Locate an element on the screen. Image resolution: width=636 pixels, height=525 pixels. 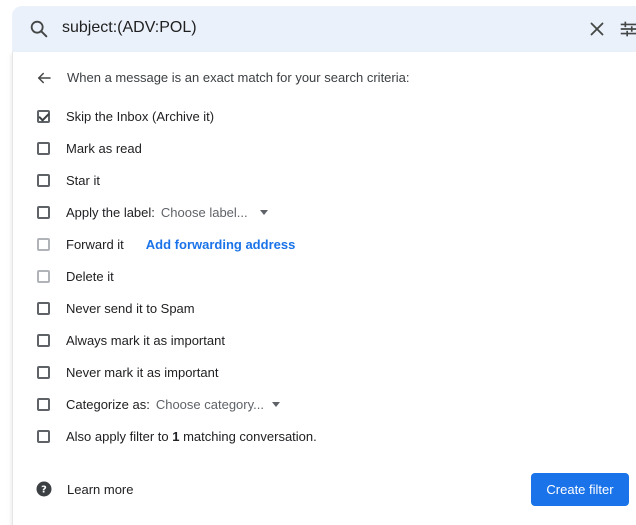
search-input: subject:(ADV:POL) is located at coordinates (129, 28).